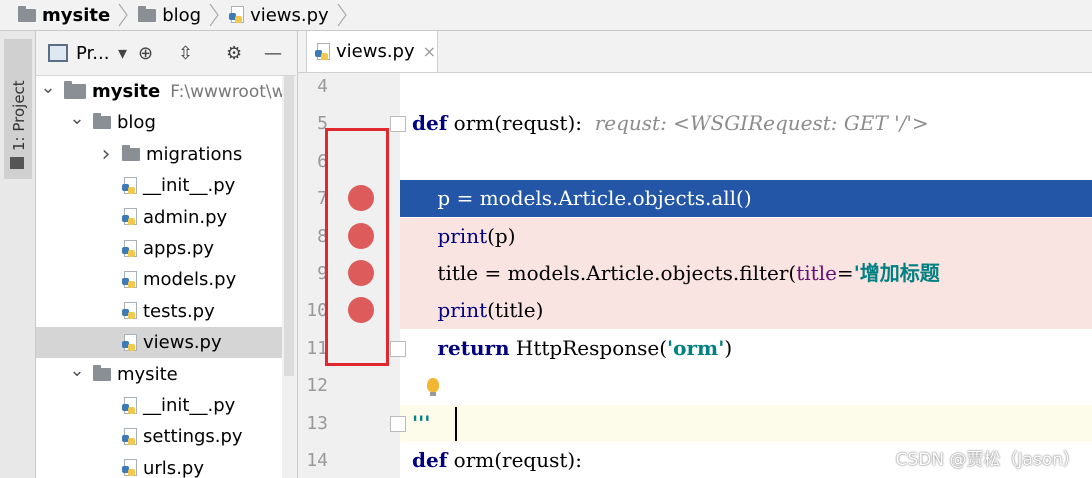 The height and width of the screenshot is (478, 1092). What do you see at coordinates (746, 236) in the screenshot?
I see `code-line: print(p)` at bounding box center [746, 236].